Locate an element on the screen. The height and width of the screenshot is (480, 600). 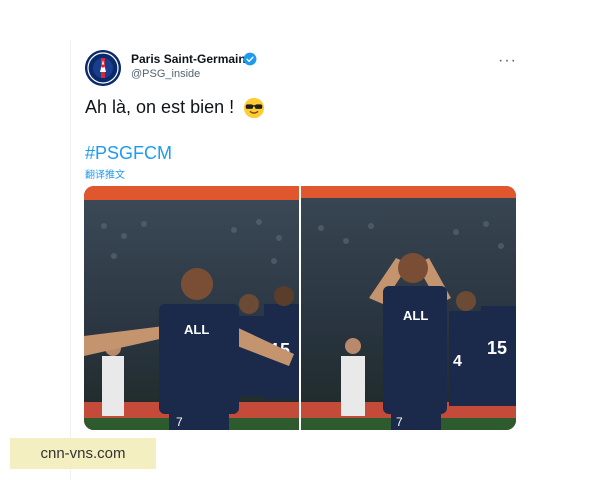
jersey-text-left: ALL is located at coordinates (196, 329).